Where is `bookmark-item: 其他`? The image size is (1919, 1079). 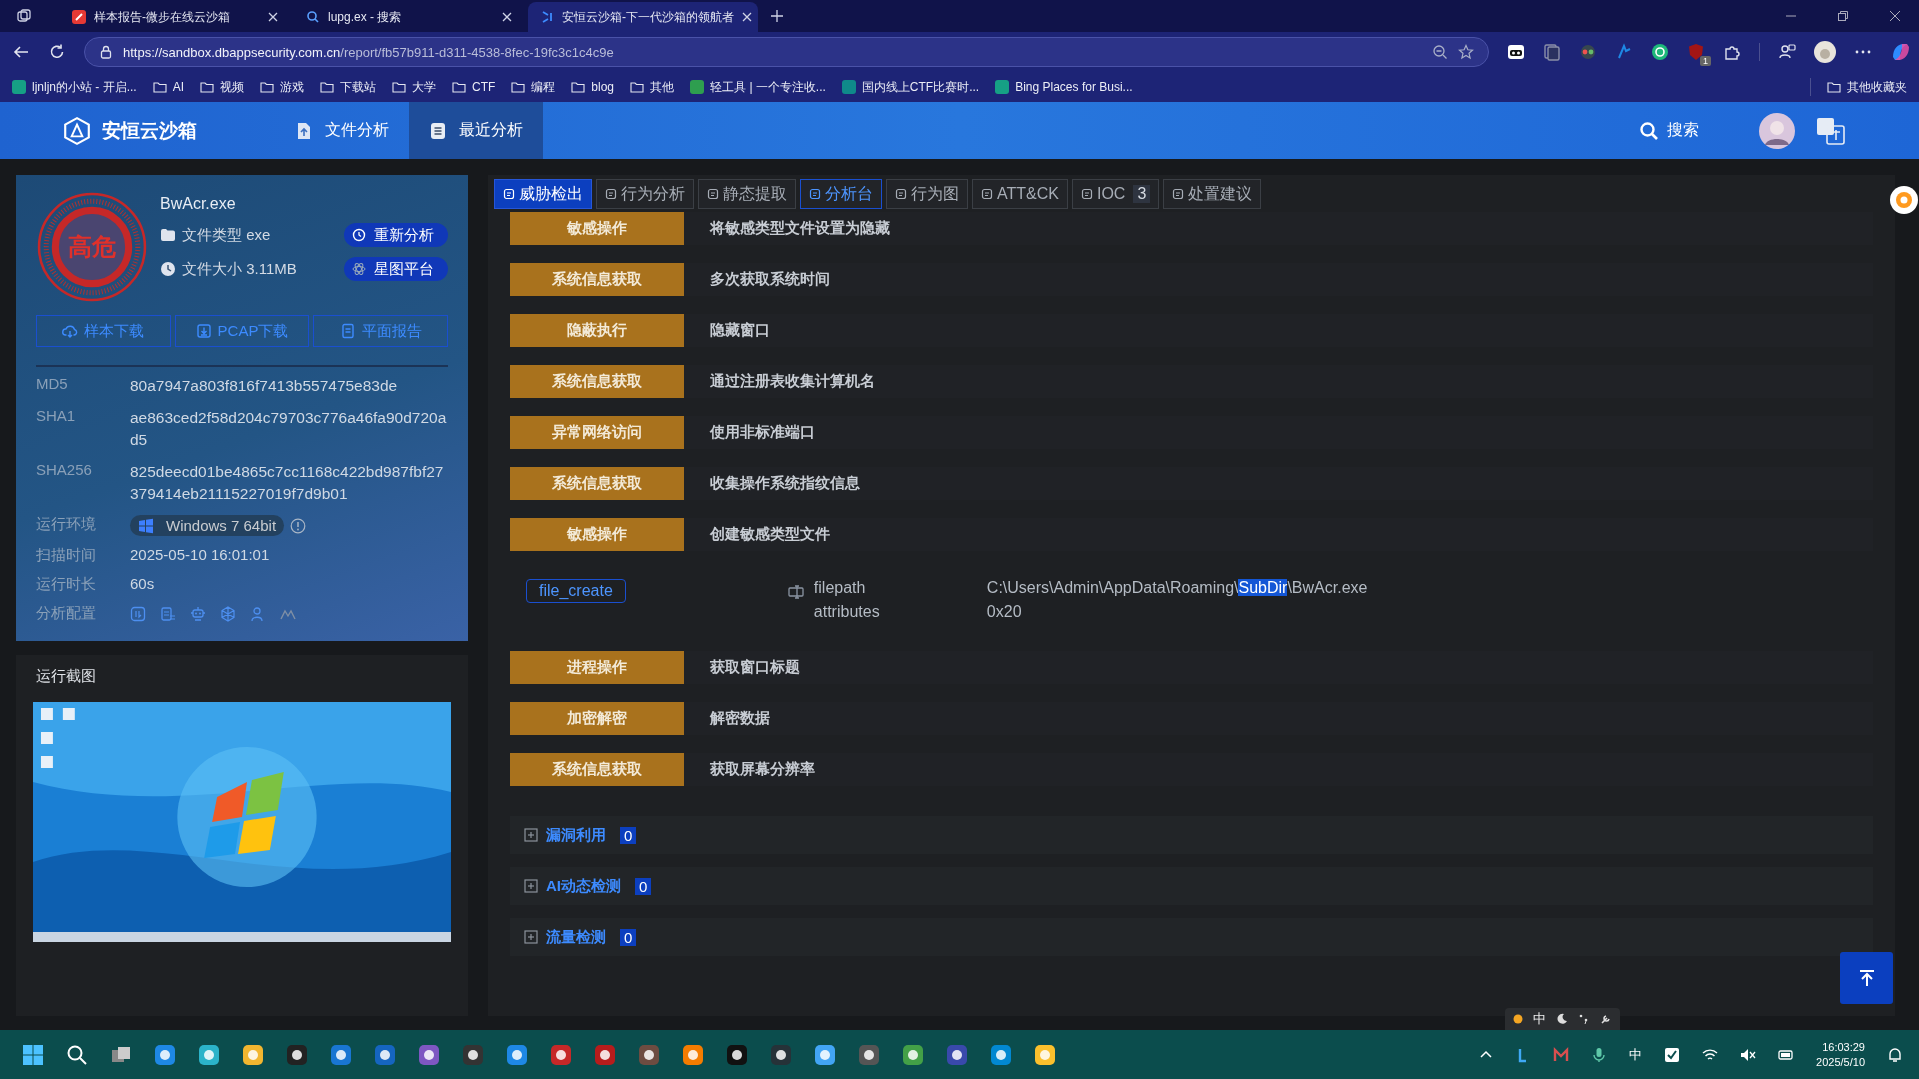 bookmark-item: 其他 is located at coordinates (652, 87).